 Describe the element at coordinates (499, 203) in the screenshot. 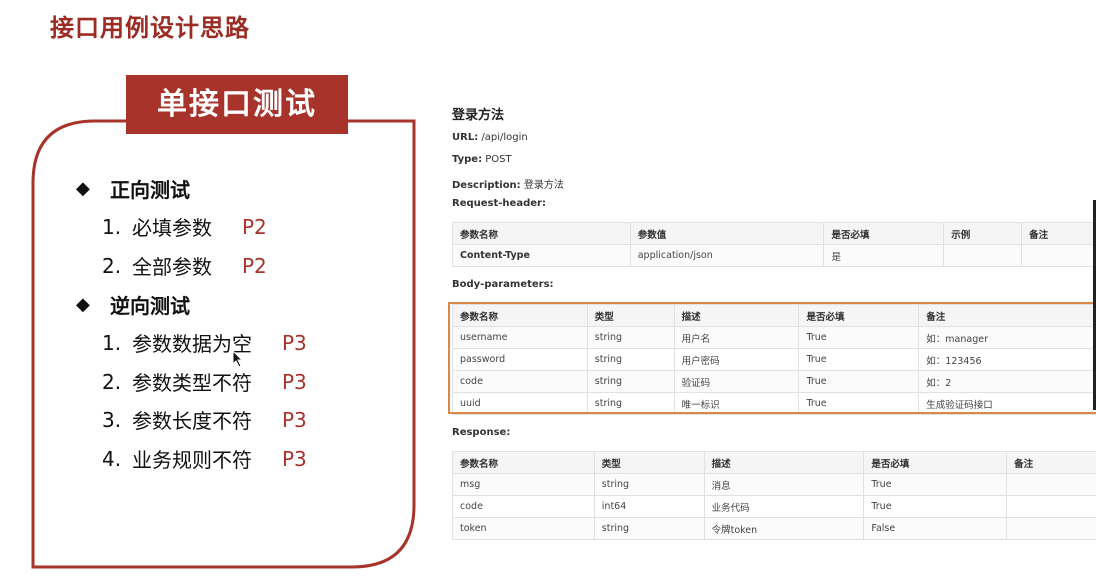

I see `request-header-label: Request-header:` at that location.